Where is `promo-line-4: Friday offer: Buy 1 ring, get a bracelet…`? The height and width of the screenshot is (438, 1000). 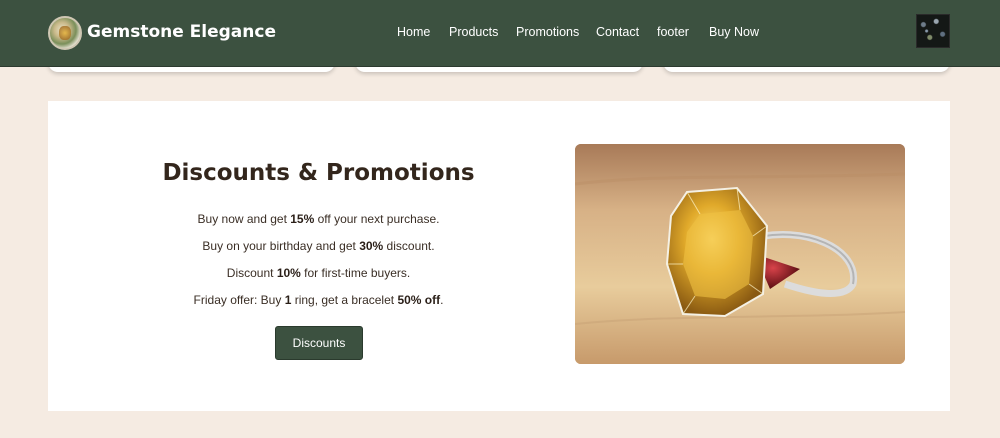
promo-line-4: Friday offer: Buy 1 ring, get a bracelet… is located at coordinates (318, 300).